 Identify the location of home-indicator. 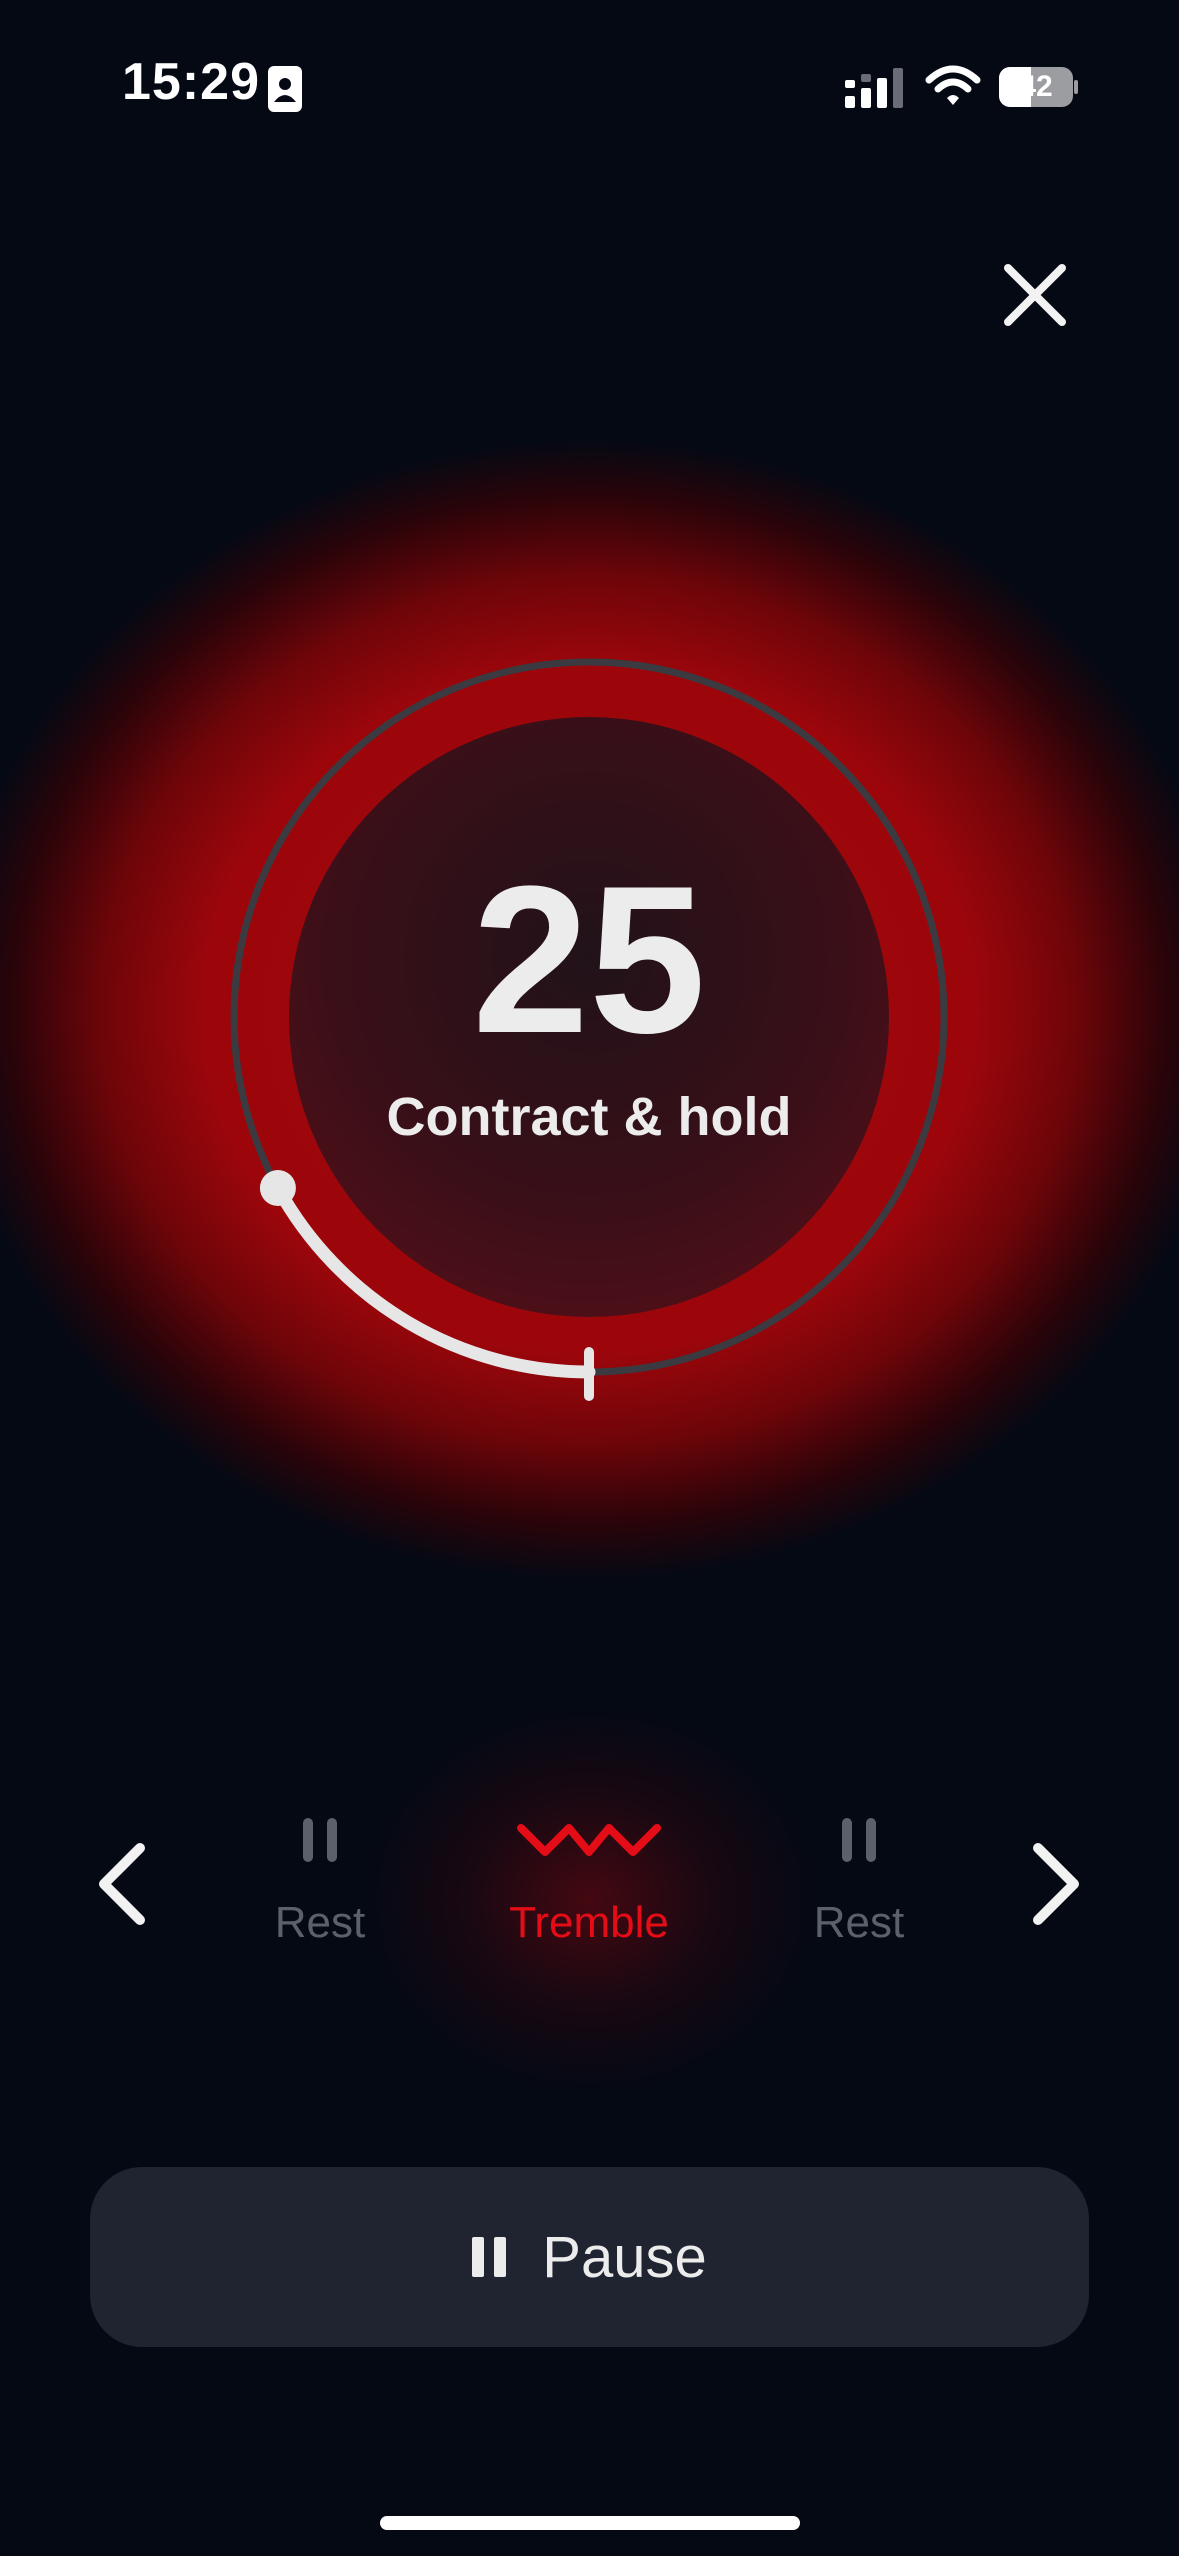
(590, 2523).